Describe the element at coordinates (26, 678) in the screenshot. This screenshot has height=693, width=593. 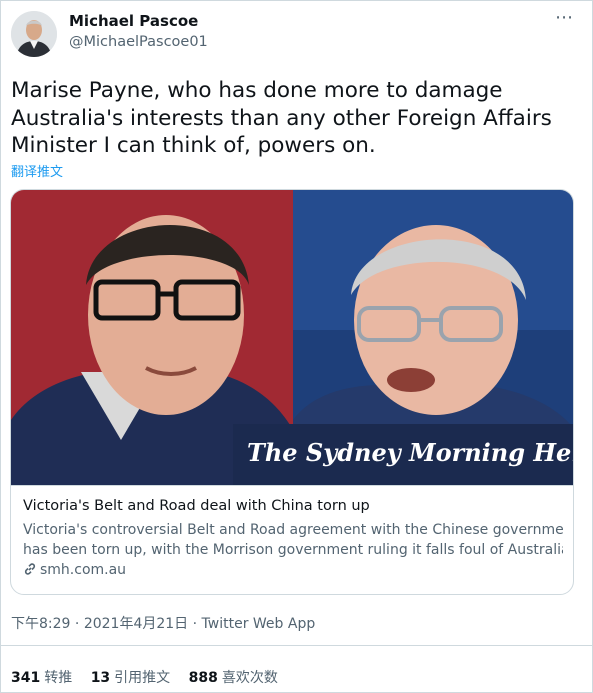
I see `retweets-count: 341` at that location.